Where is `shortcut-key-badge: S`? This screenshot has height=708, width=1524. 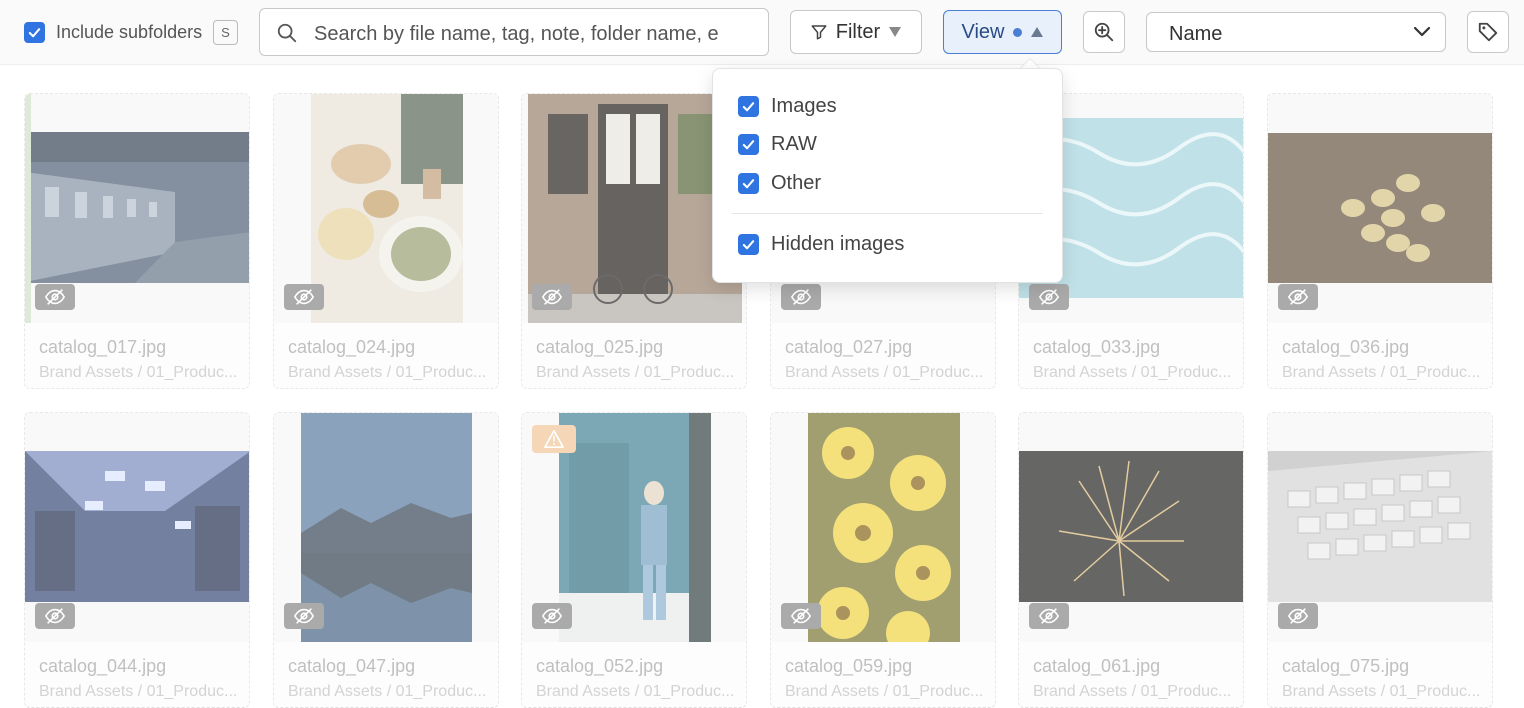
shortcut-key-badge: S is located at coordinates (225, 32).